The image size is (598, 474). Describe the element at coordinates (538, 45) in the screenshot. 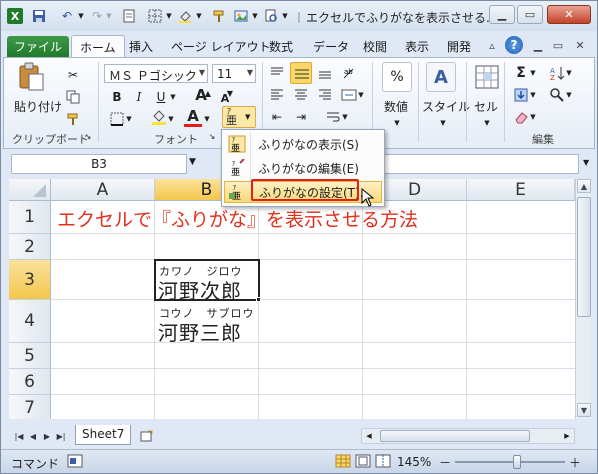

I see `doc-minimize-icon: ▁` at that location.